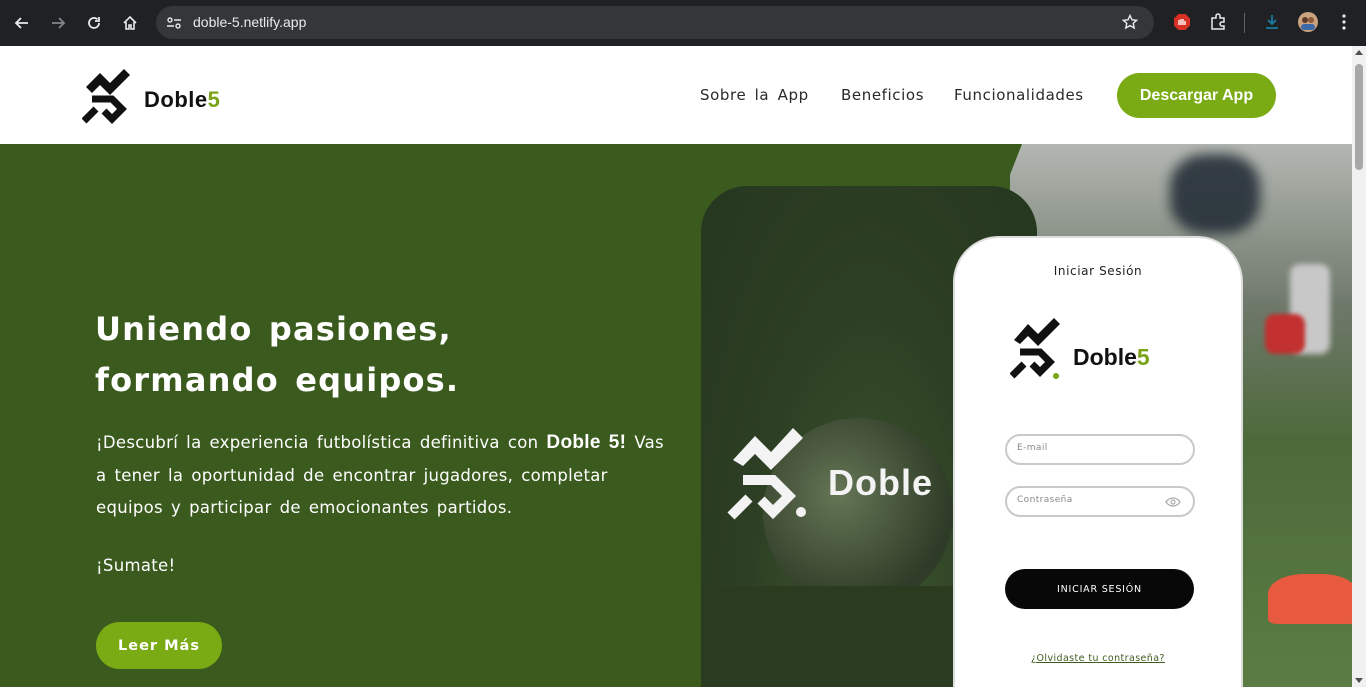 Image resolution: width=1366 pixels, height=687 pixels. Describe the element at coordinates (586, 442) in the screenshot. I see `hero-brand-name: Doble 5!` at that location.